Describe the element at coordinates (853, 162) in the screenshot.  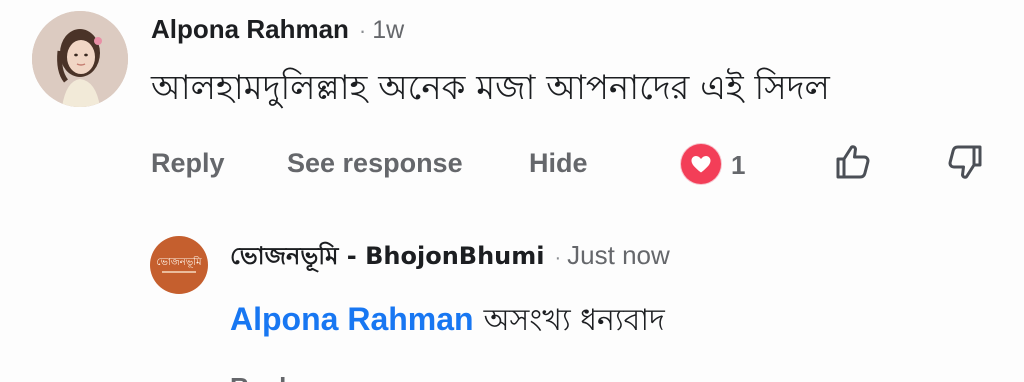
I see `thumbs-up-icon` at that location.